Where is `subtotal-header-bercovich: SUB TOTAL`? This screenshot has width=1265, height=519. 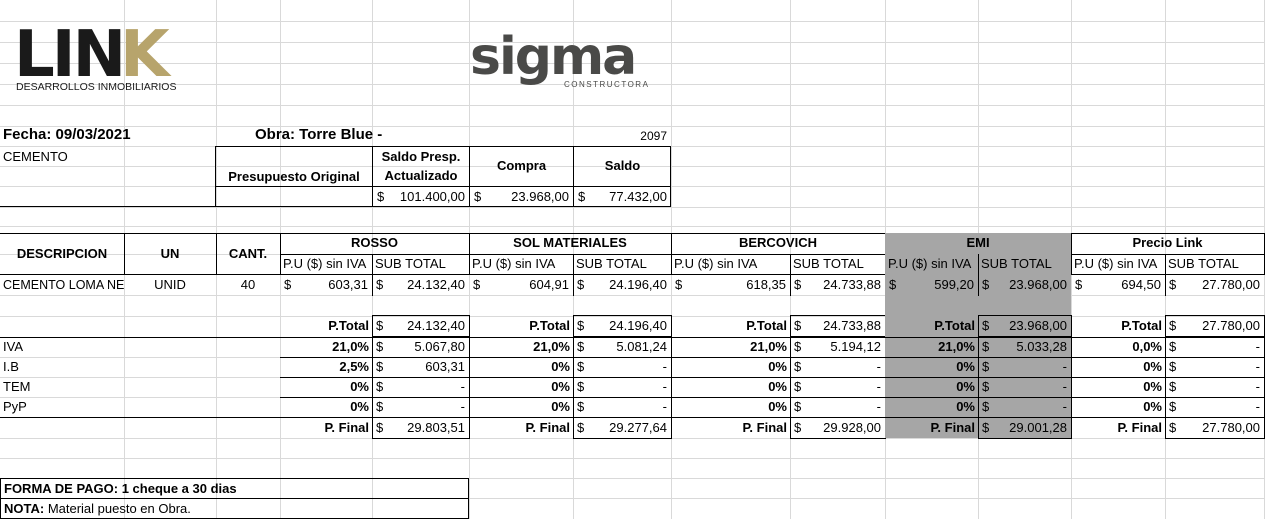 subtotal-header-bercovich: SUB TOTAL is located at coordinates (828, 263).